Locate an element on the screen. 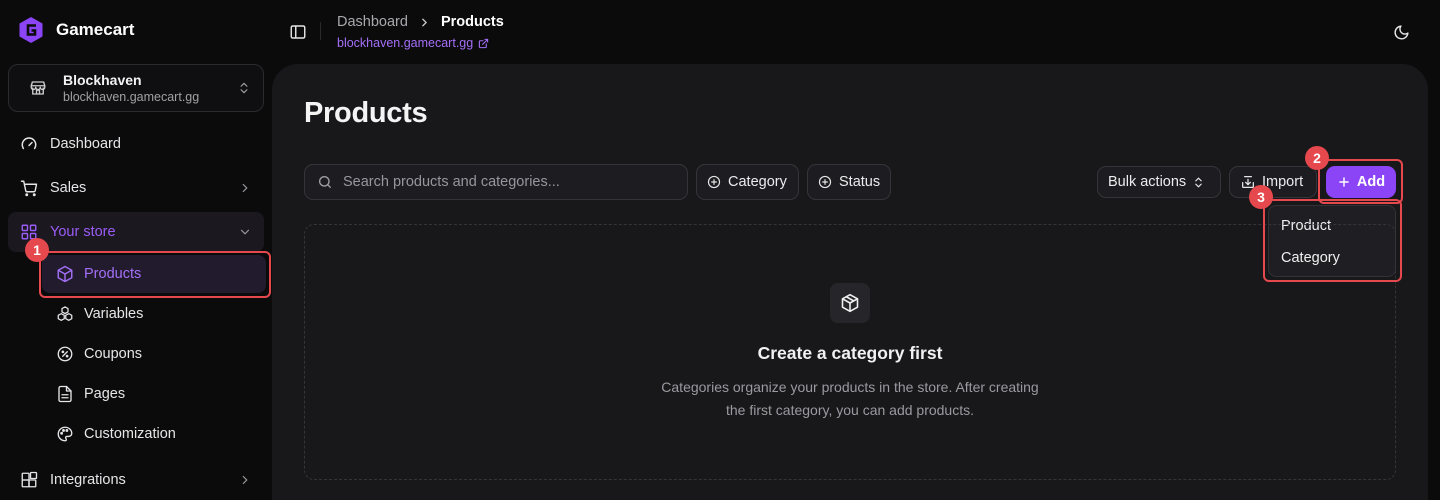 This screenshot has height=500, width=1440. cart-icon is located at coordinates (29, 188).